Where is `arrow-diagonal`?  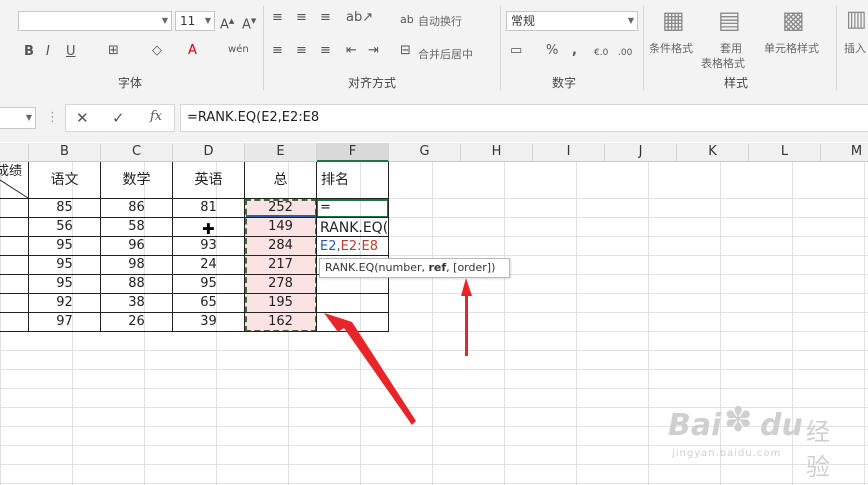
arrow-diagonal is located at coordinates (370, 369).